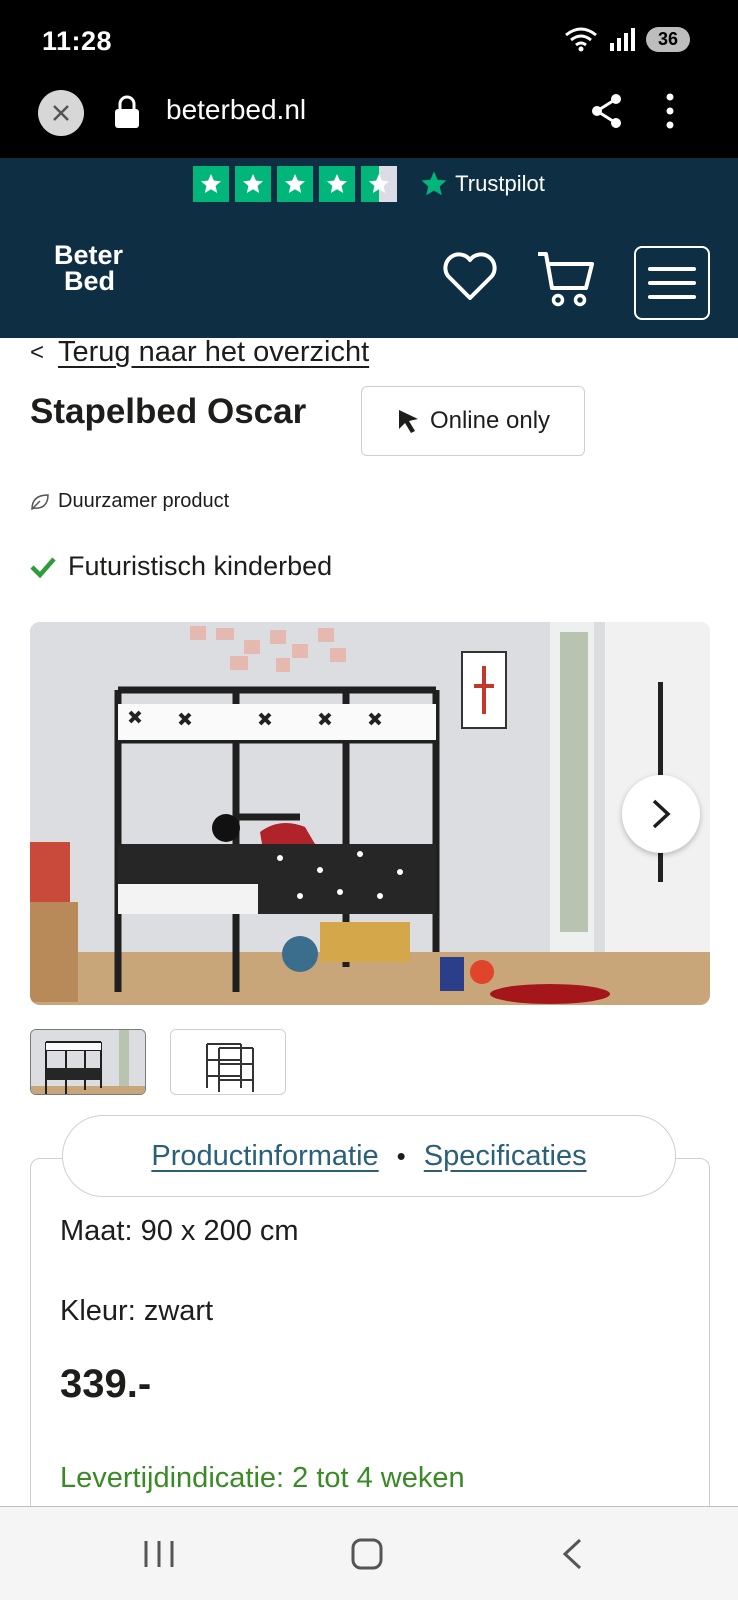 This screenshot has height=1600, width=738. Describe the element at coordinates (369, 121) in the screenshot. I see `browser-toolbar: beterbed.nl` at that location.